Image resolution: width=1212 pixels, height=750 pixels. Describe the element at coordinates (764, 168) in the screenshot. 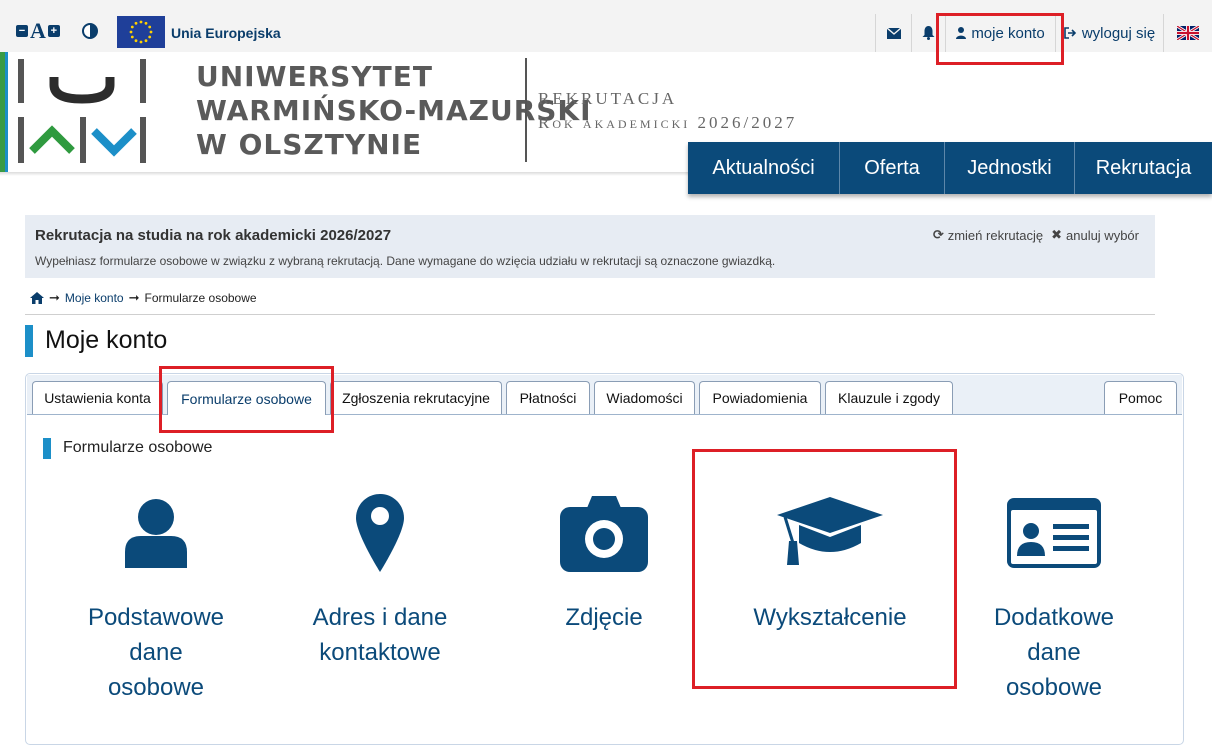

I see `nav-item-aktualnosci: Aktualności` at that location.